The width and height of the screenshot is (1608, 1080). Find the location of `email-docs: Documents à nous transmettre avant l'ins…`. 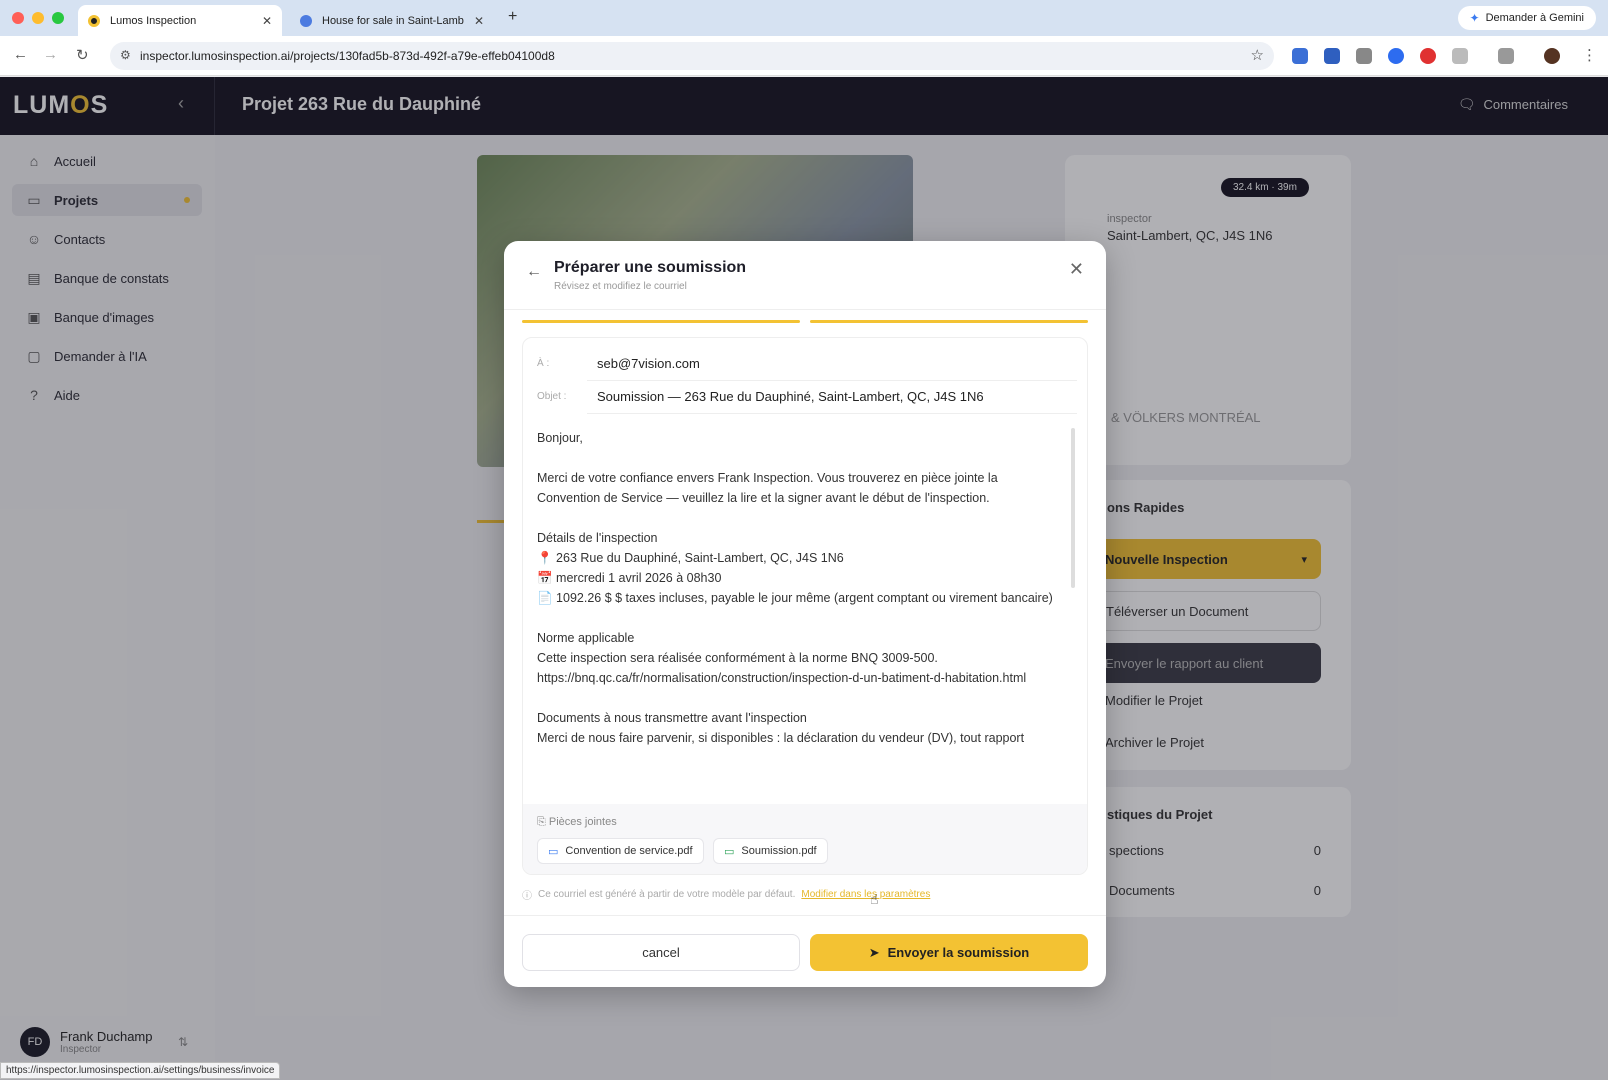

email-docs: Documents à nous transmettre avant l'ins… is located at coordinates (797, 728).